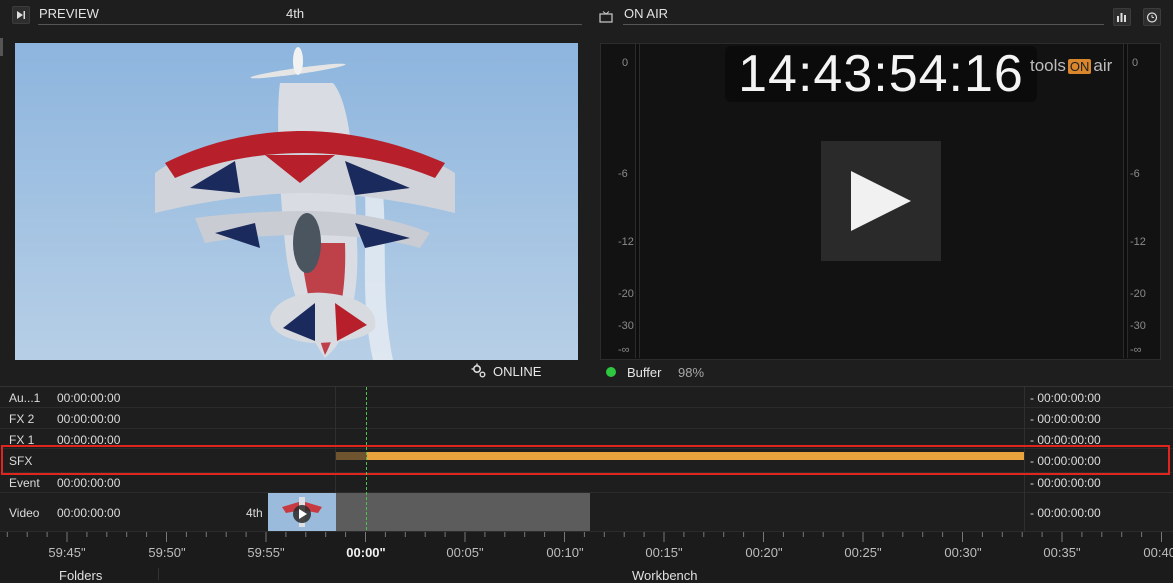 The image size is (1173, 583). I want to click on ruler-label: 00:10", so click(565, 552).